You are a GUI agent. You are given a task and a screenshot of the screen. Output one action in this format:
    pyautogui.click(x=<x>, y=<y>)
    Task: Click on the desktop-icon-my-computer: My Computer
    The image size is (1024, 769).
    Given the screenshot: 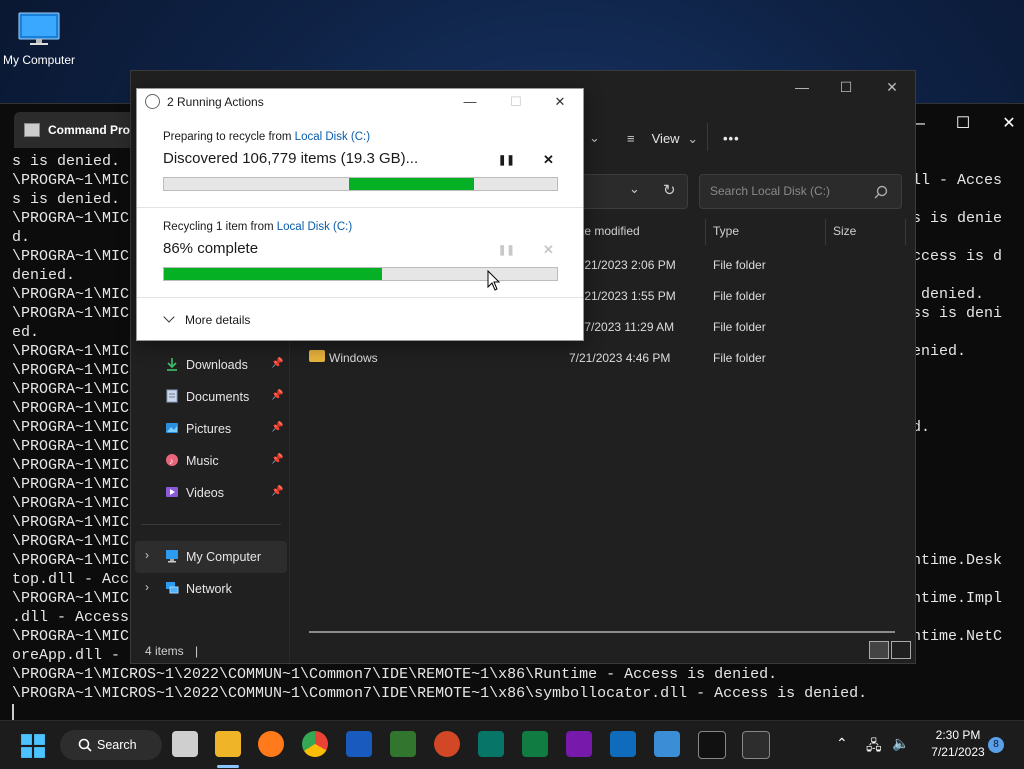 What is the action you would take?
    pyautogui.click(x=39, y=37)
    